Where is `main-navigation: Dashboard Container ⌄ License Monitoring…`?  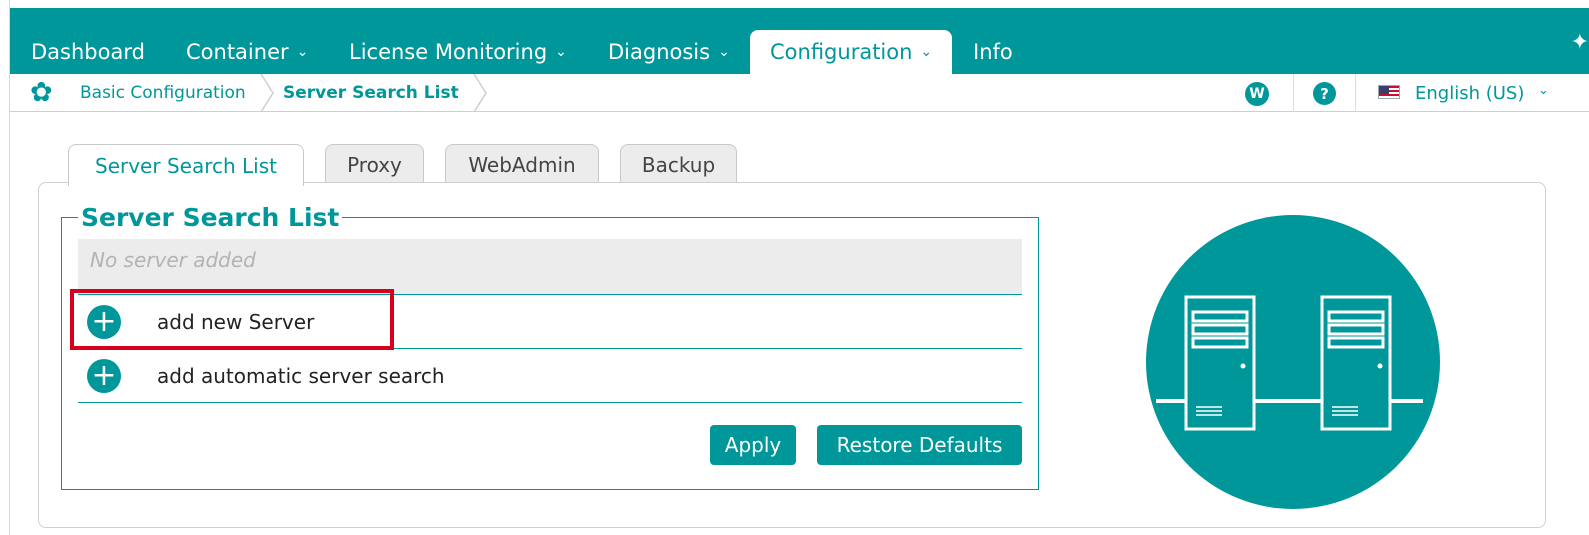
main-navigation: Dashboard Container ⌄ License Monitoring… is located at coordinates (799, 41).